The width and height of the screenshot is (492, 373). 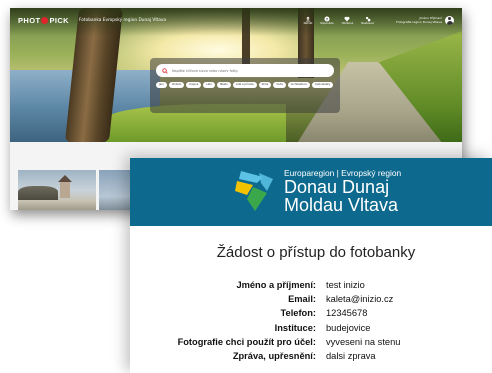 I want to click on region-name-line1: Donau Dunaj, so click(x=337, y=187).